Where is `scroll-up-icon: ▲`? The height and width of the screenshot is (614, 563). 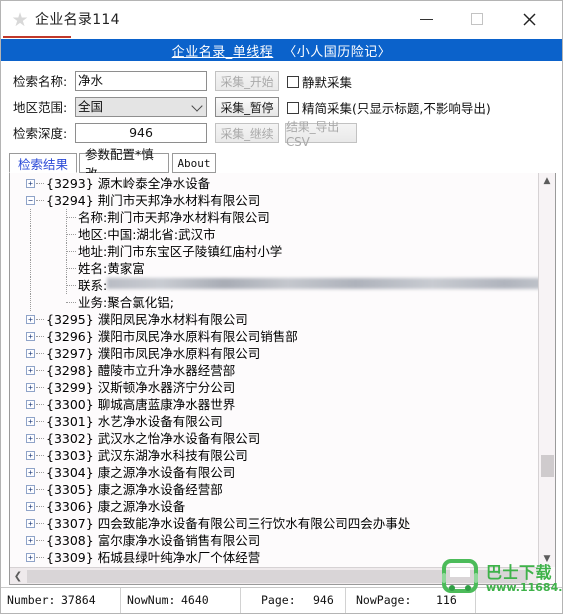 scroll-up-icon: ▲ is located at coordinates (547, 181).